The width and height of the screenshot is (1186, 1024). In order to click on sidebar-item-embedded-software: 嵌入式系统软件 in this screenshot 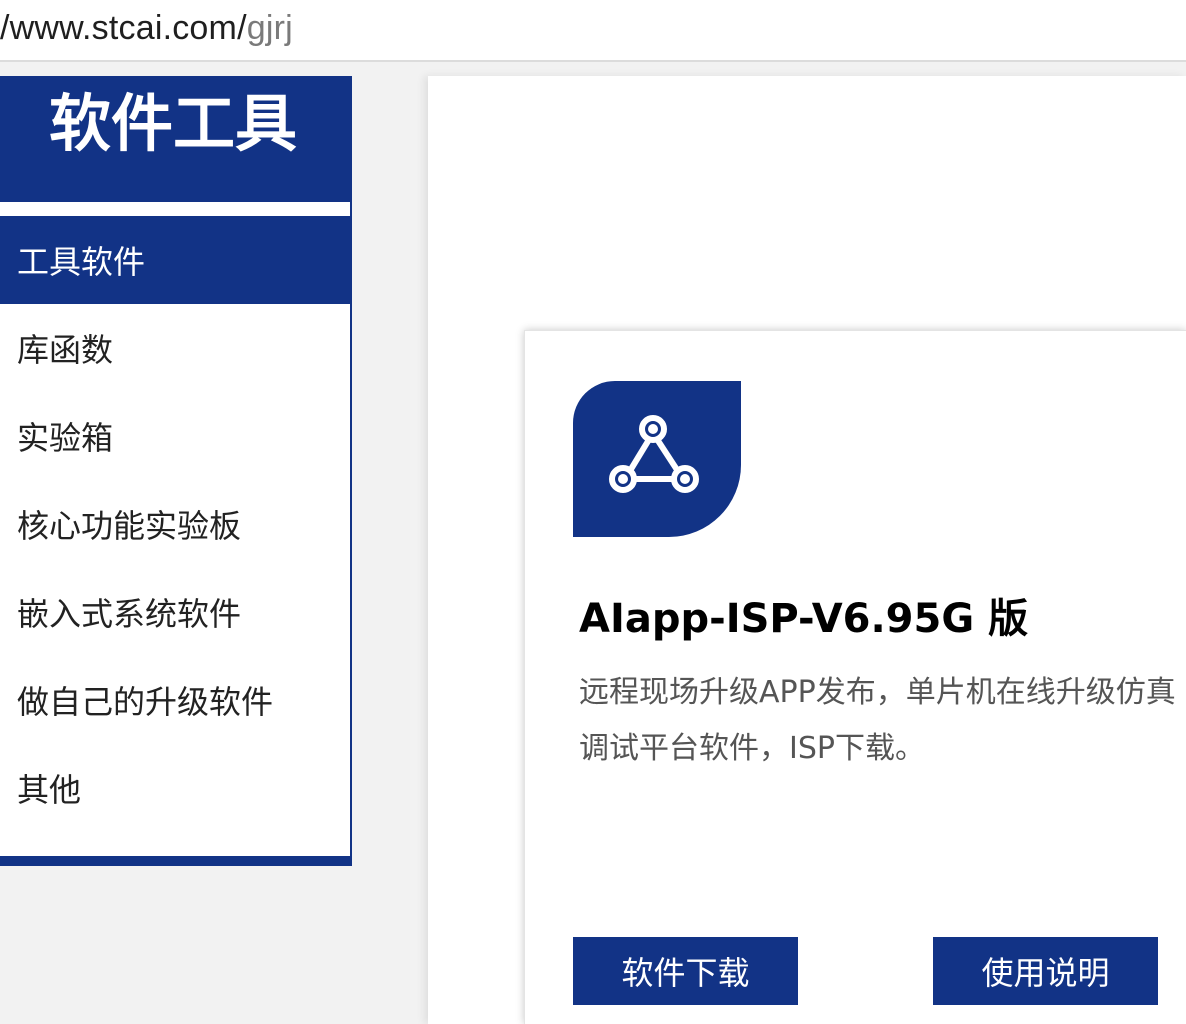, I will do `click(175, 612)`.